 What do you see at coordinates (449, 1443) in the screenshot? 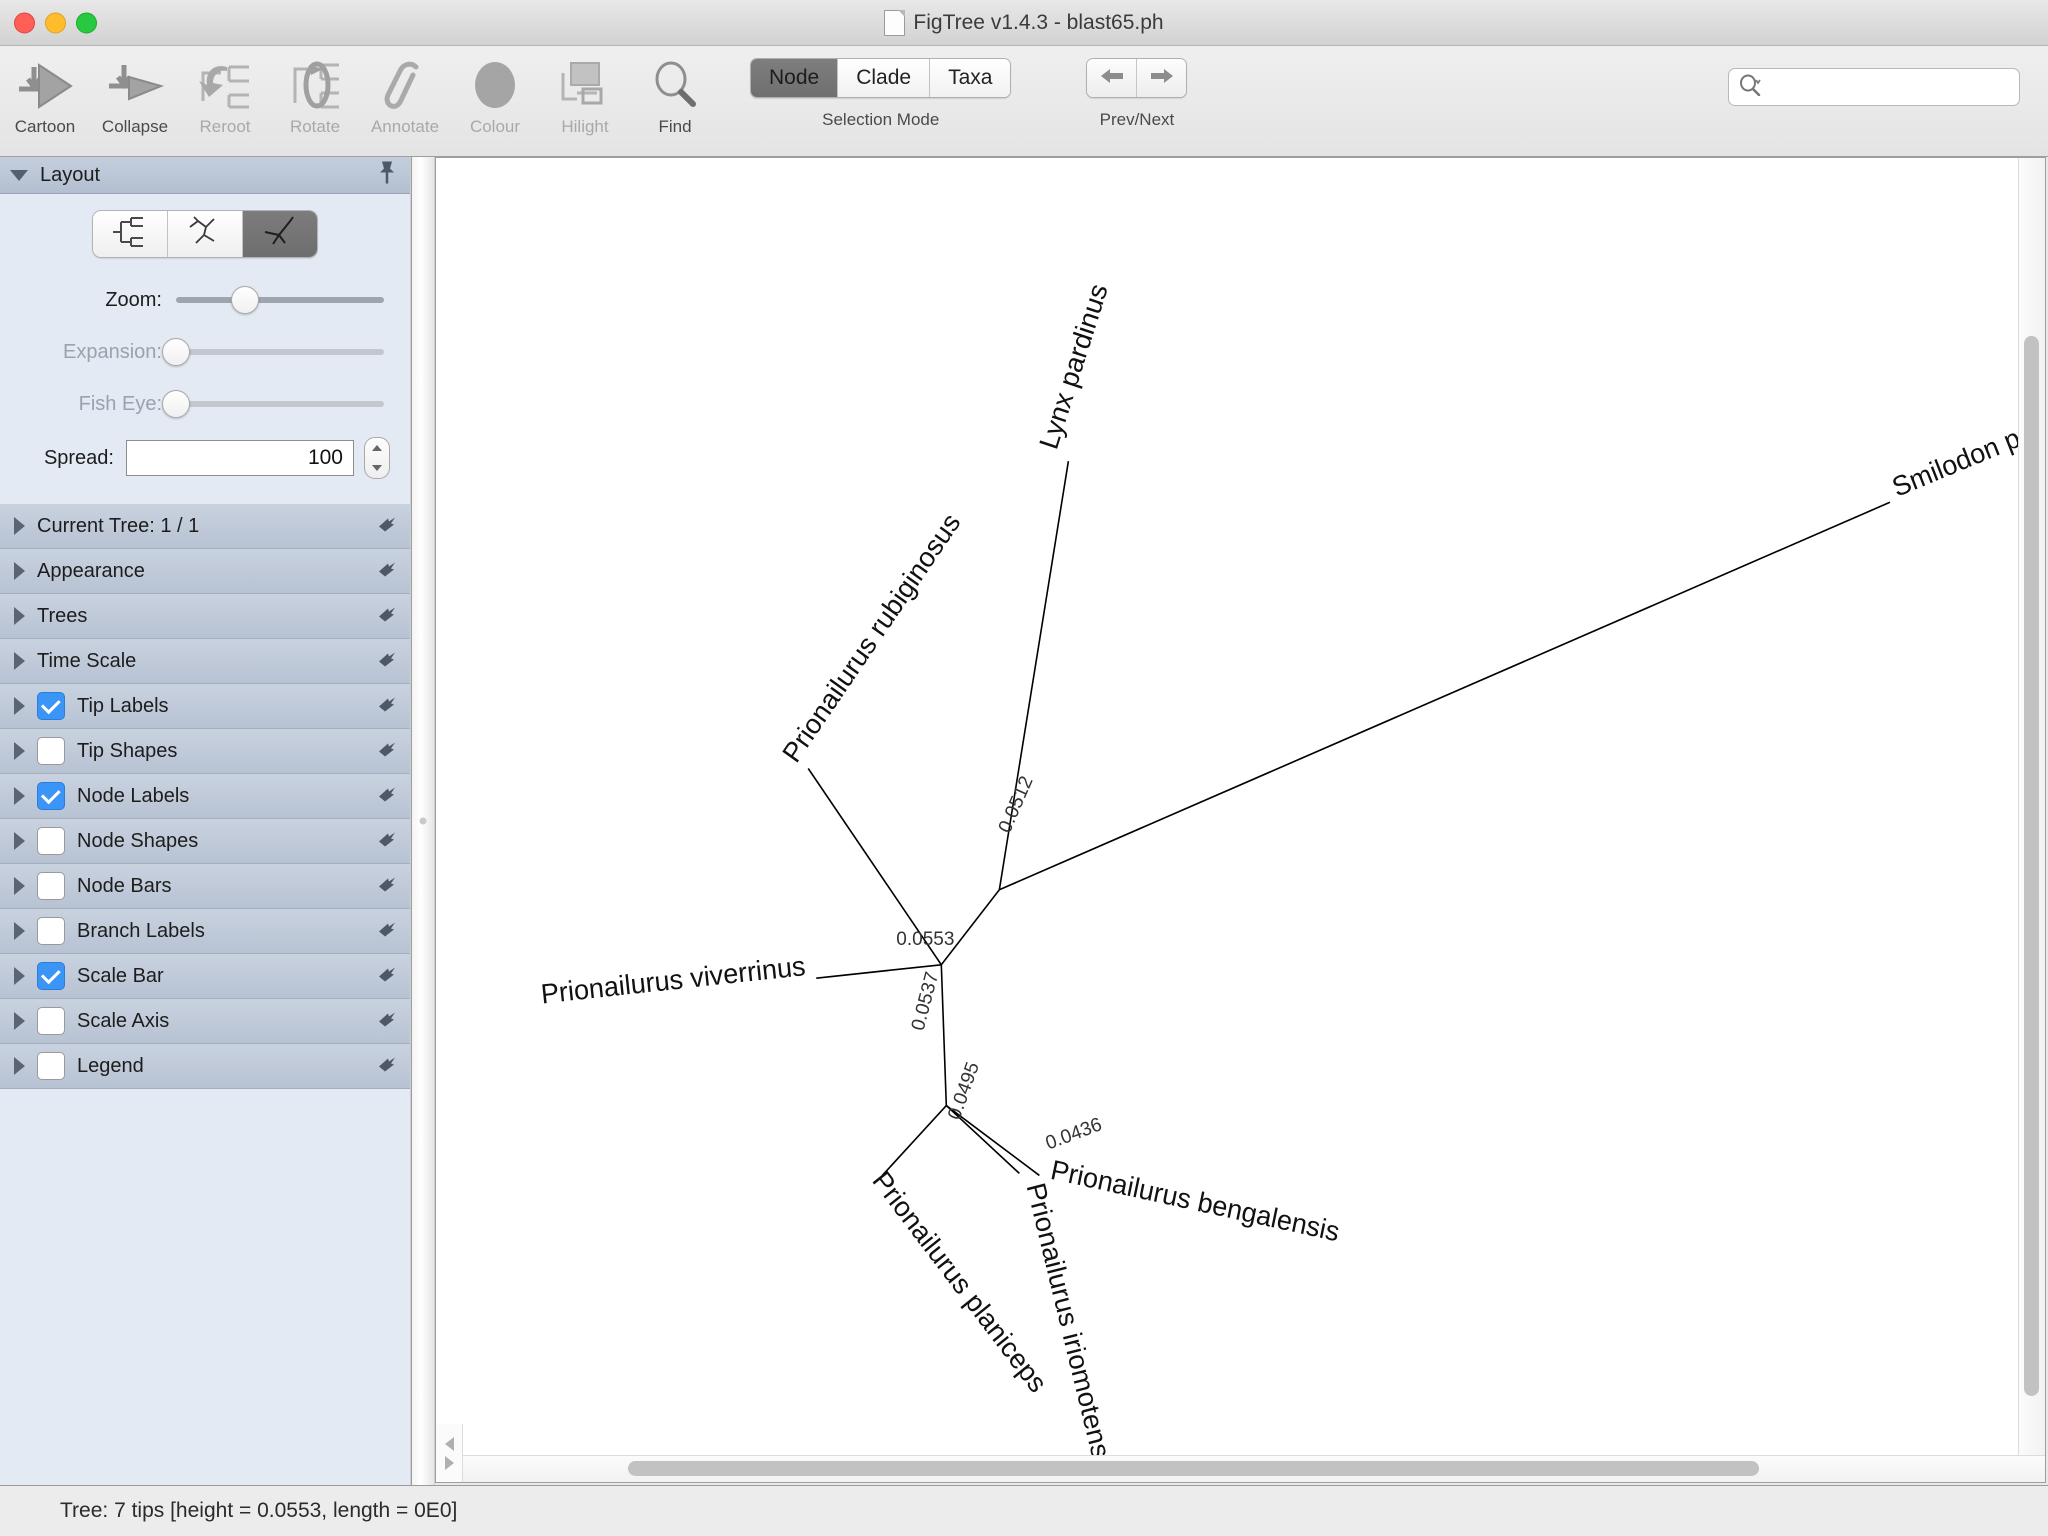
I see `scroll-left-icon` at bounding box center [449, 1443].